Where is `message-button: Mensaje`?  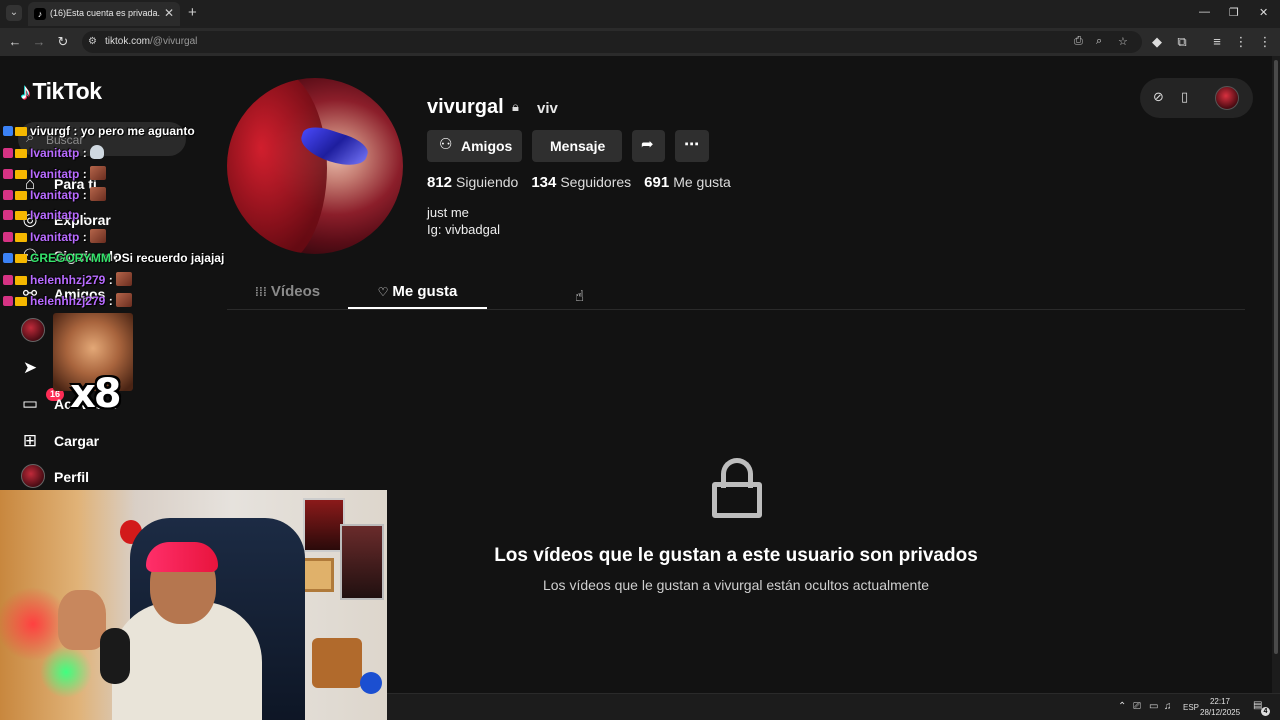
message-button: Mensaje is located at coordinates (577, 146).